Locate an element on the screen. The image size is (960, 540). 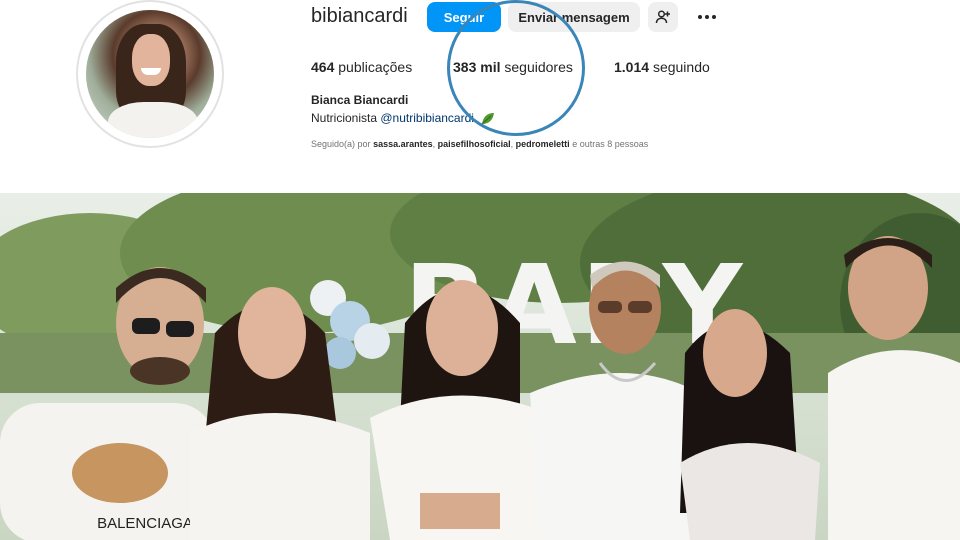
posts-label: publicações is located at coordinates (375, 67).